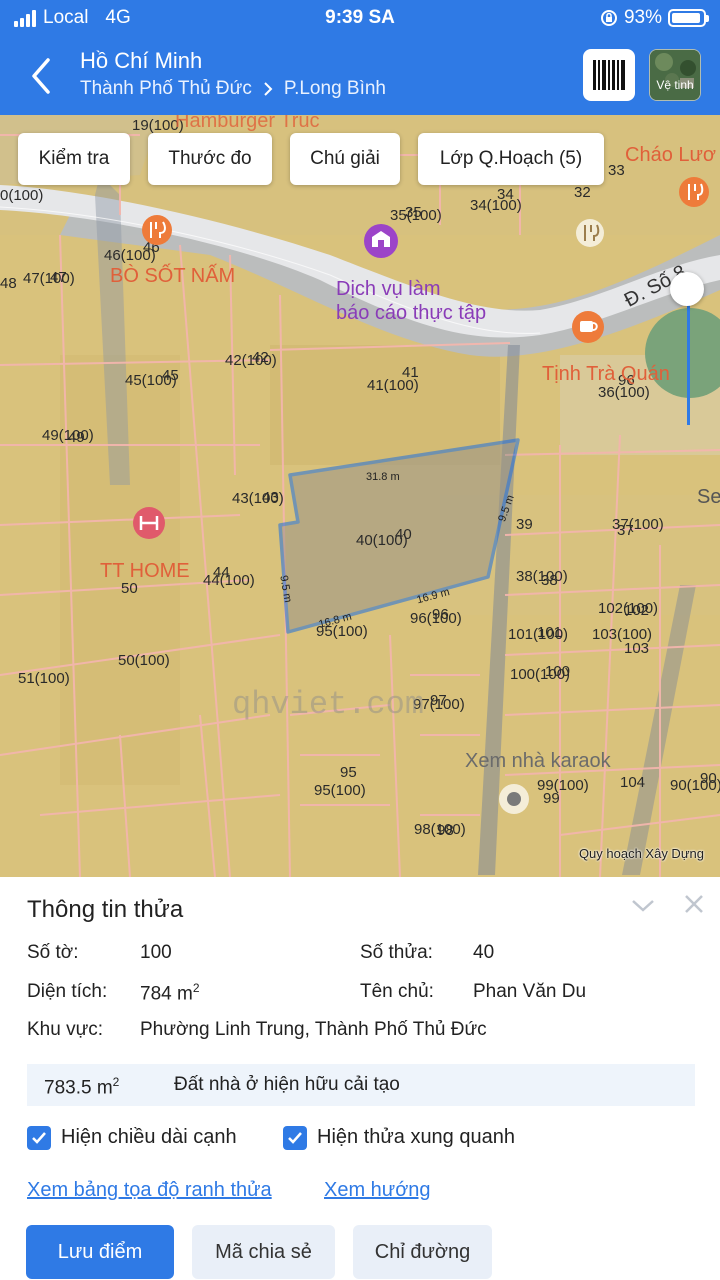  Describe the element at coordinates (348, 772) in the screenshot. I see `parcel-label: 95` at that location.